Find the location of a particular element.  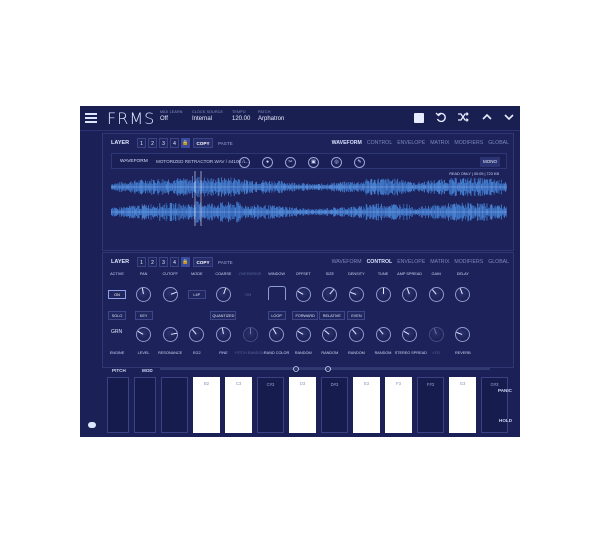

piano-key: G#3 is located at coordinates (494, 405).